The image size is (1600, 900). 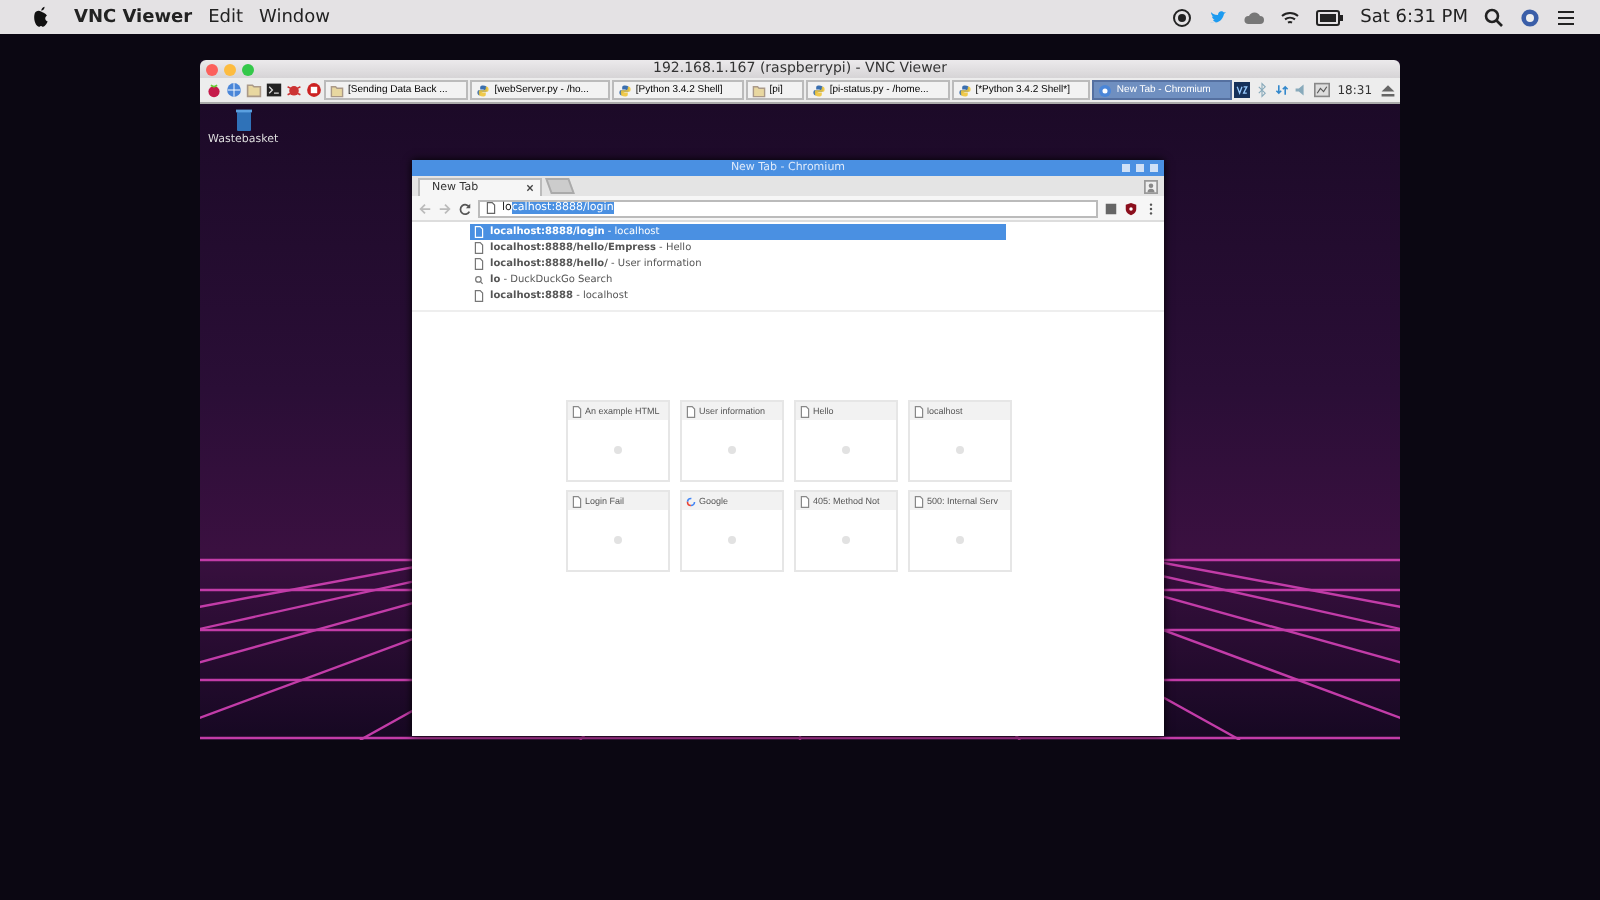 I want to click on clock: Sat 6:31 PM, so click(x=1414, y=17).